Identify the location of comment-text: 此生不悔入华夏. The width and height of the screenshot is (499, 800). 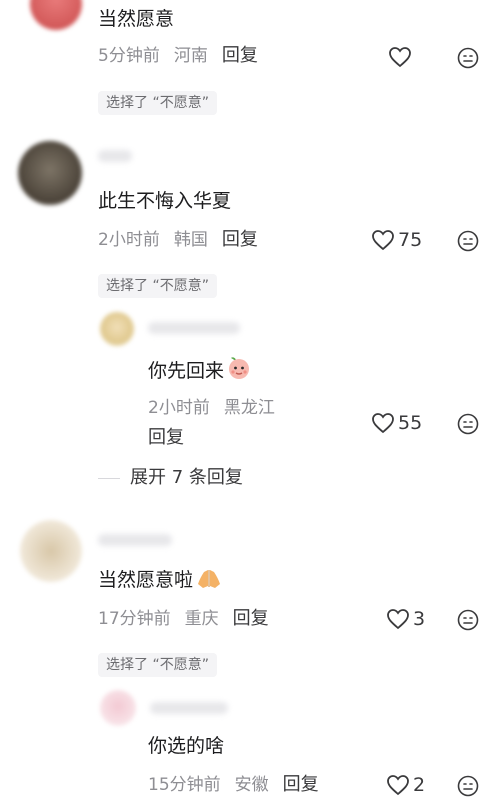
(165, 201).